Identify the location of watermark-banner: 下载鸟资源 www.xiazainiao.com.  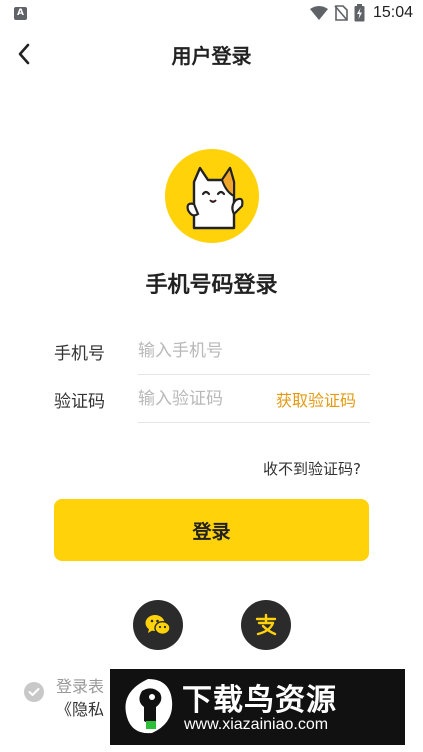
(257, 707).